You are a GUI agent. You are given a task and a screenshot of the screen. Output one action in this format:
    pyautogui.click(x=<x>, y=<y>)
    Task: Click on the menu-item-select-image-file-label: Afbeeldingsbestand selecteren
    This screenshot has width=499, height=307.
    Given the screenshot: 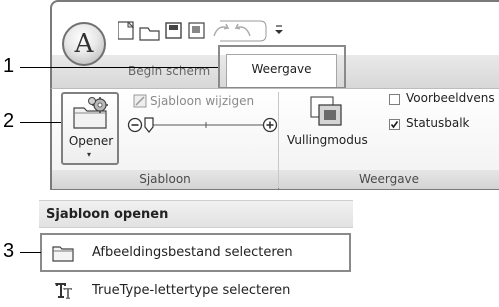 What is the action you would take?
    pyautogui.click(x=192, y=252)
    